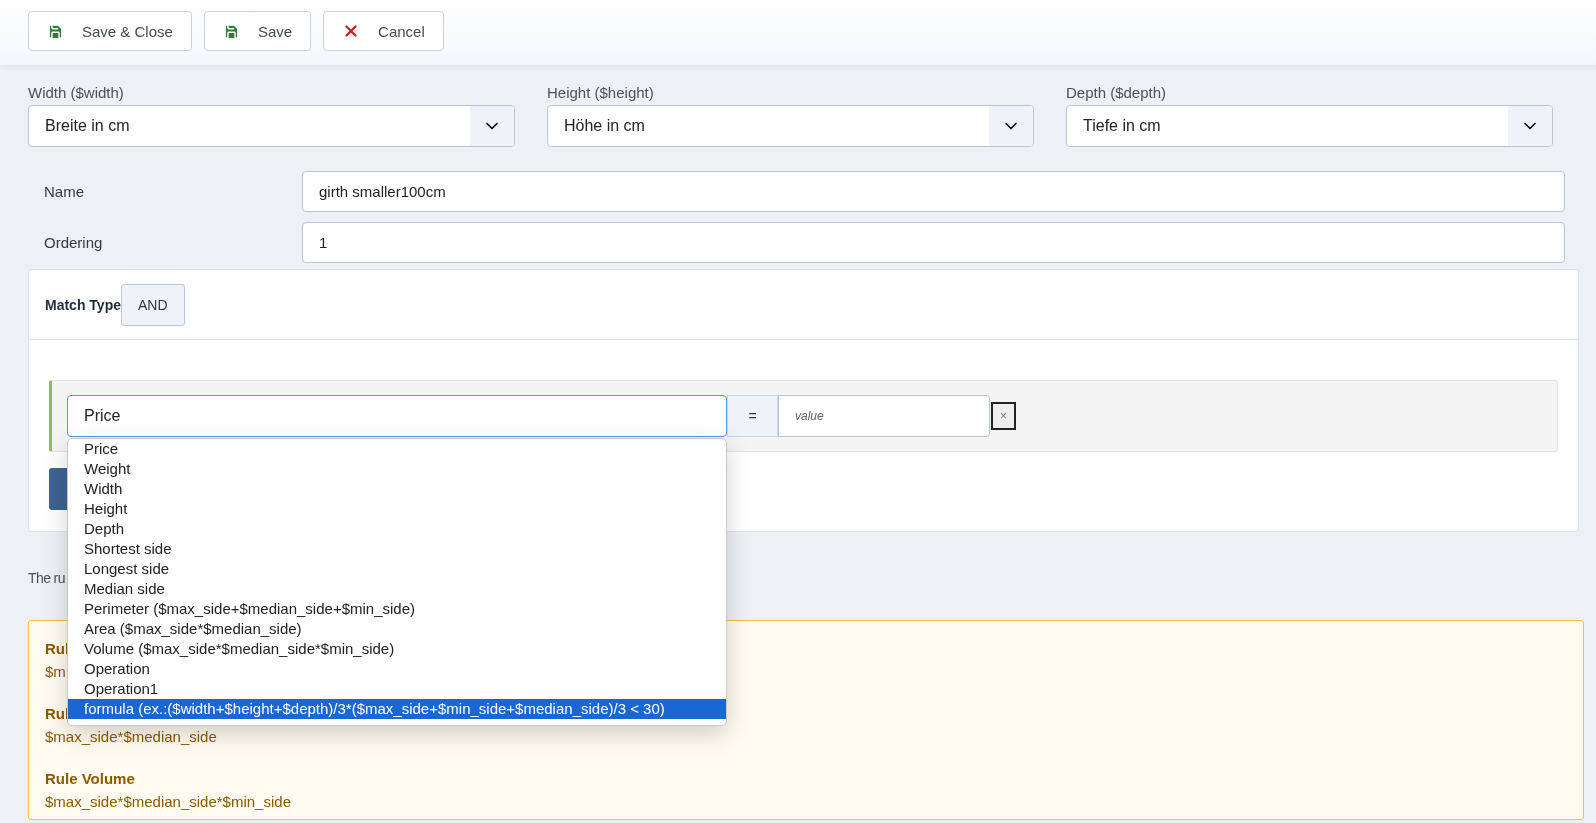 This screenshot has height=823, width=1596. I want to click on match-type-button: AND, so click(153, 304).